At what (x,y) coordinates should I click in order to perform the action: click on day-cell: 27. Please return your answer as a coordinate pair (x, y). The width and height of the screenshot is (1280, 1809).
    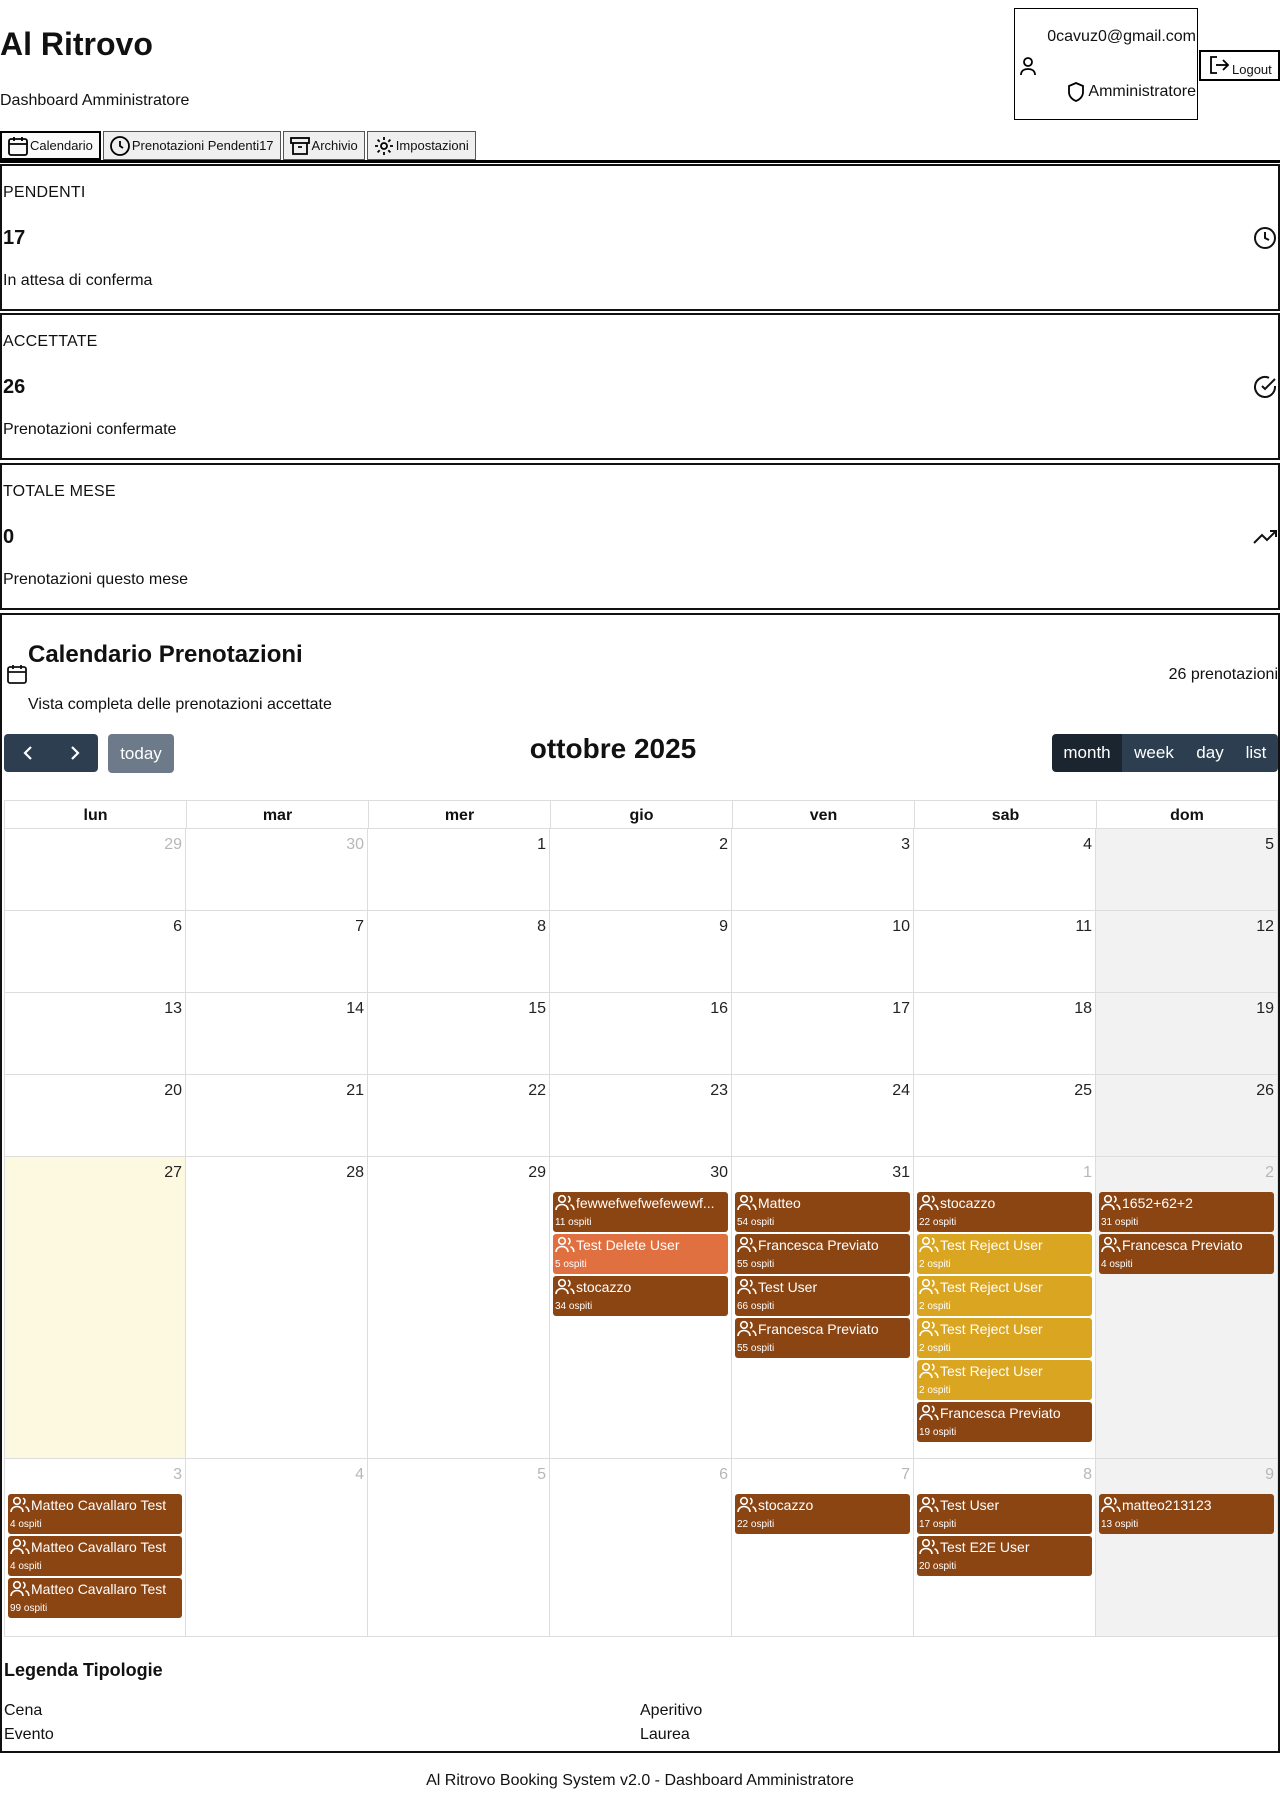
    Looking at the image, I should click on (95, 1308).